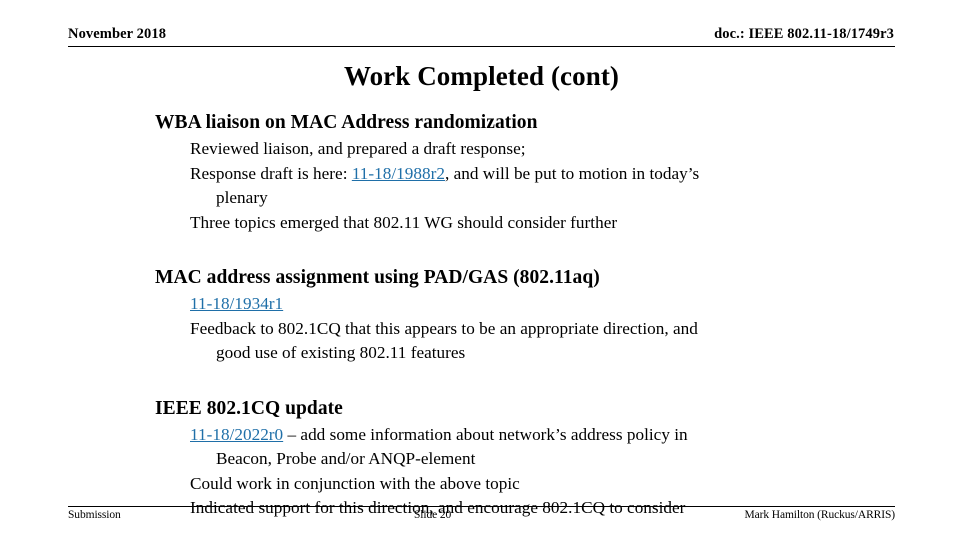 The image size is (960, 540). What do you see at coordinates (271, 173) in the screenshot?
I see `bullet-text-pre: Response draft is here:` at bounding box center [271, 173].